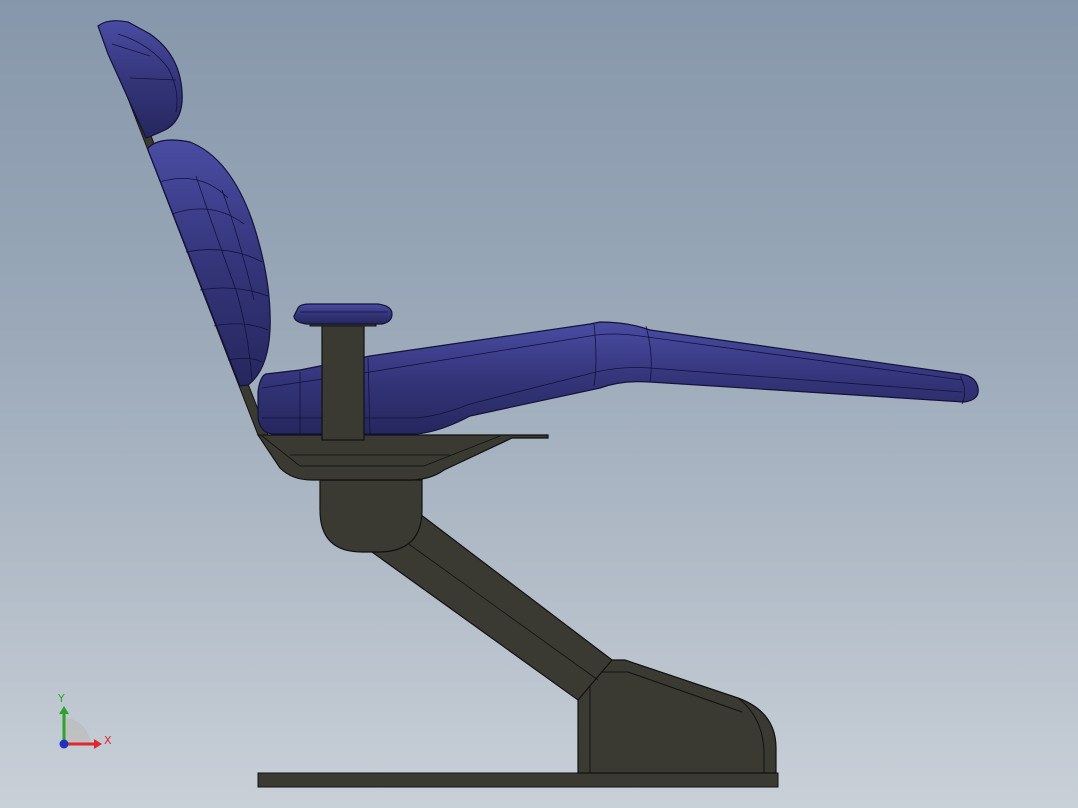 The height and width of the screenshot is (808, 1078). Describe the element at coordinates (77, 731) in the screenshot. I see `triad-xy-plane` at that location.